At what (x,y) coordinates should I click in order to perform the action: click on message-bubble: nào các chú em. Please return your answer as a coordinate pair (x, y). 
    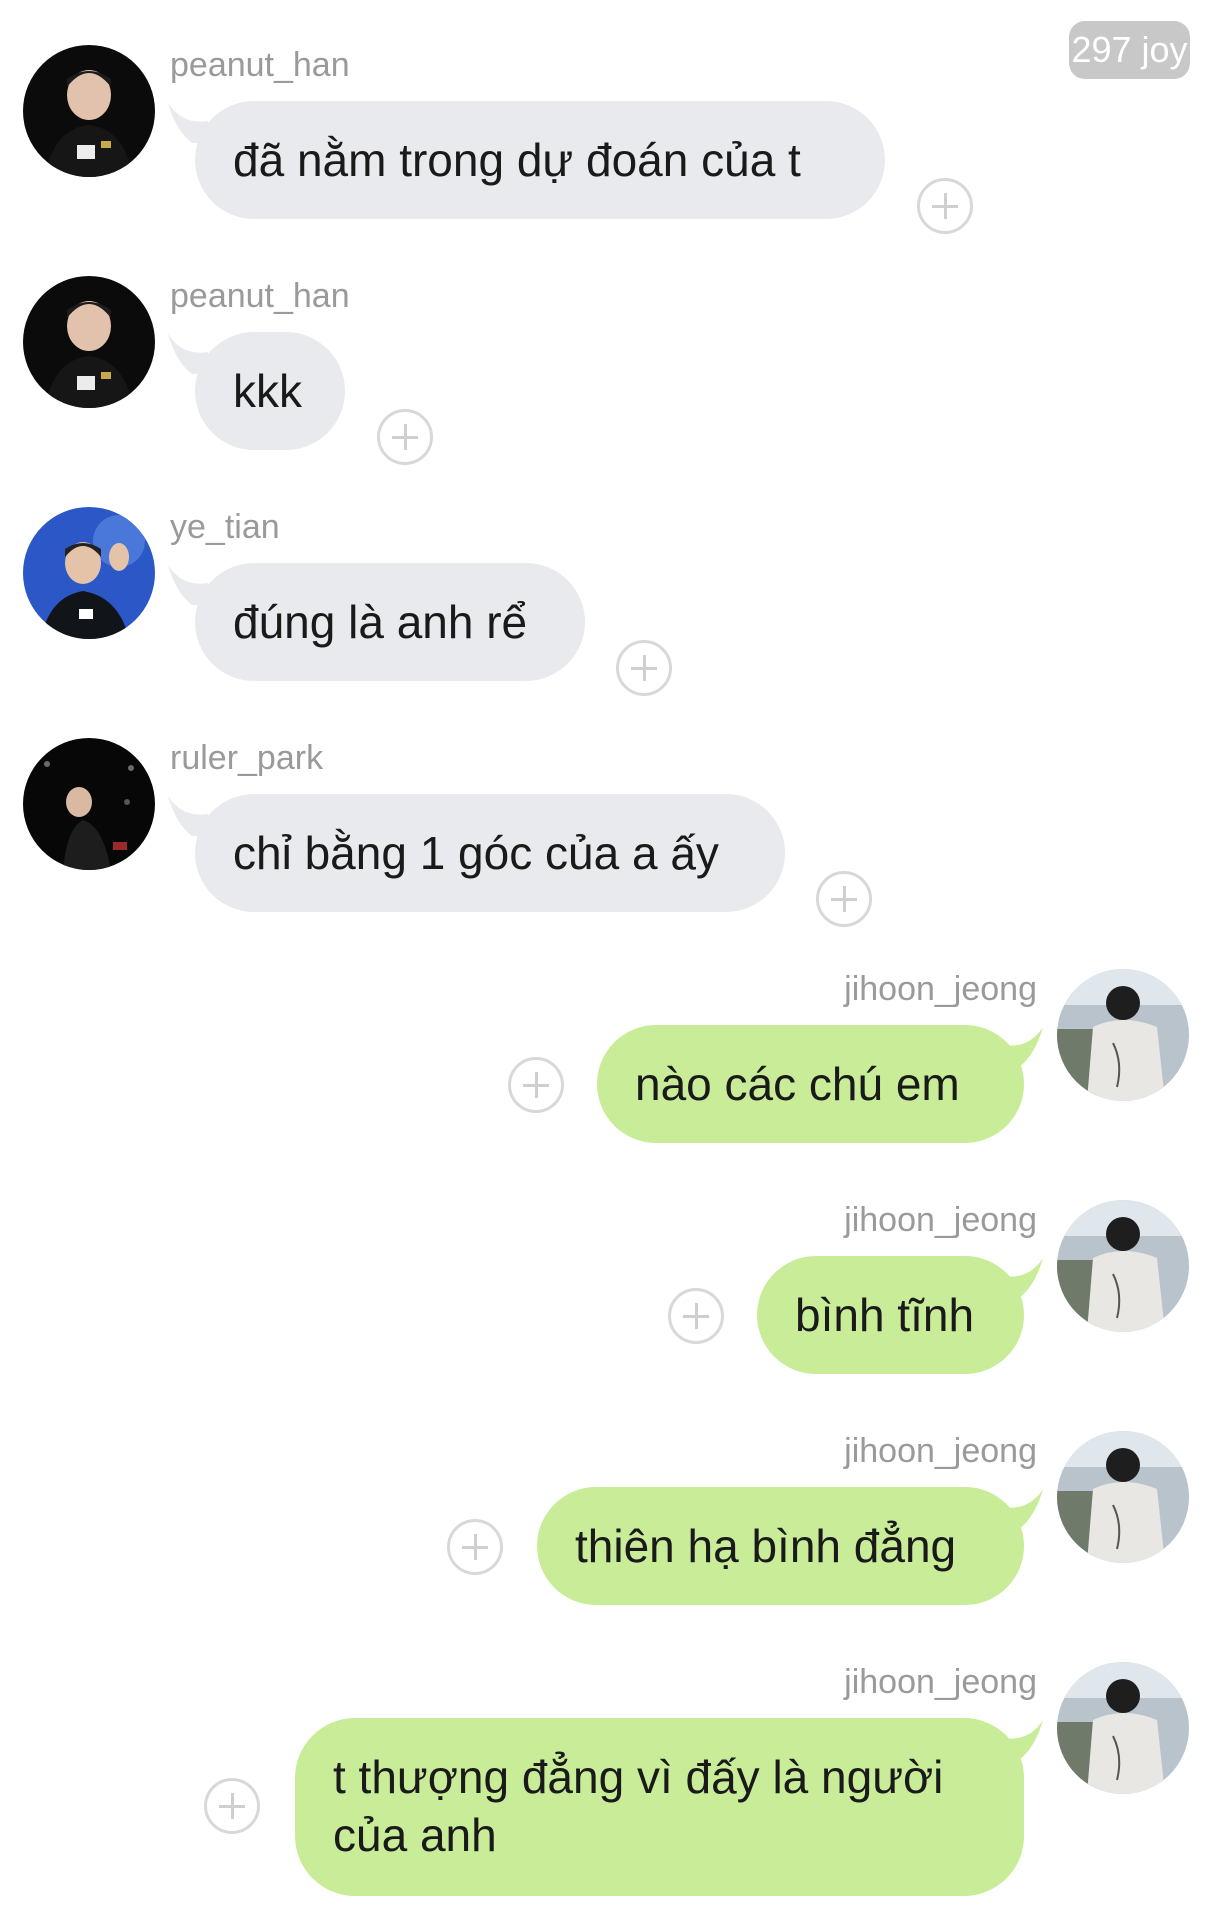
    Looking at the image, I should click on (810, 1084).